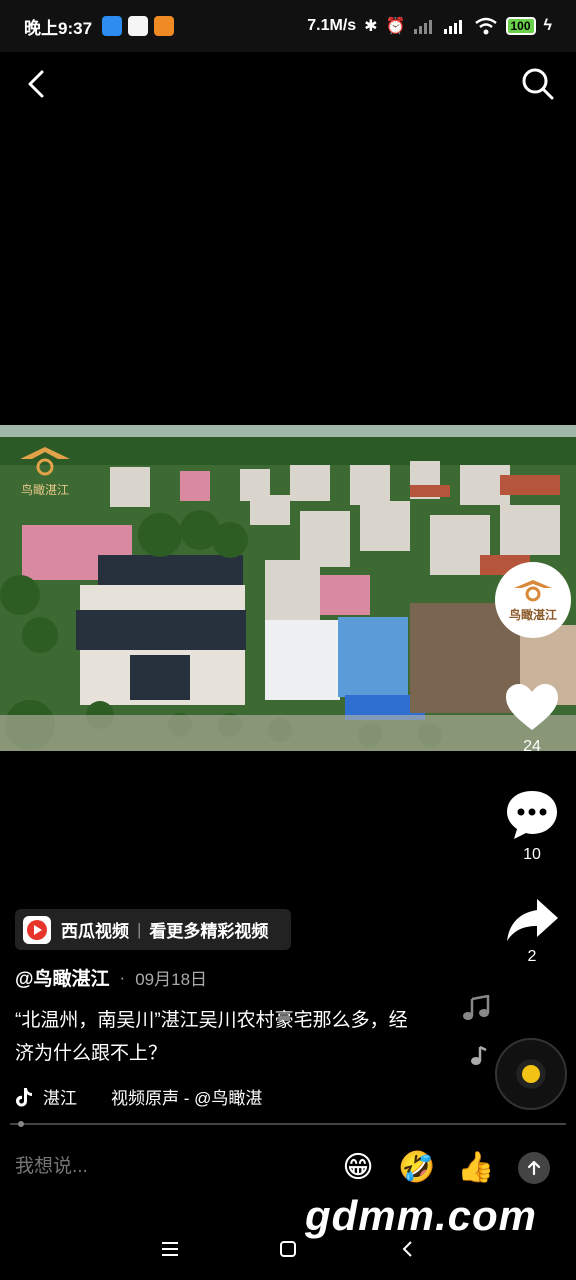 The image size is (576, 1280). What do you see at coordinates (532, 956) in the screenshot?
I see `share-count: 2` at bounding box center [532, 956].